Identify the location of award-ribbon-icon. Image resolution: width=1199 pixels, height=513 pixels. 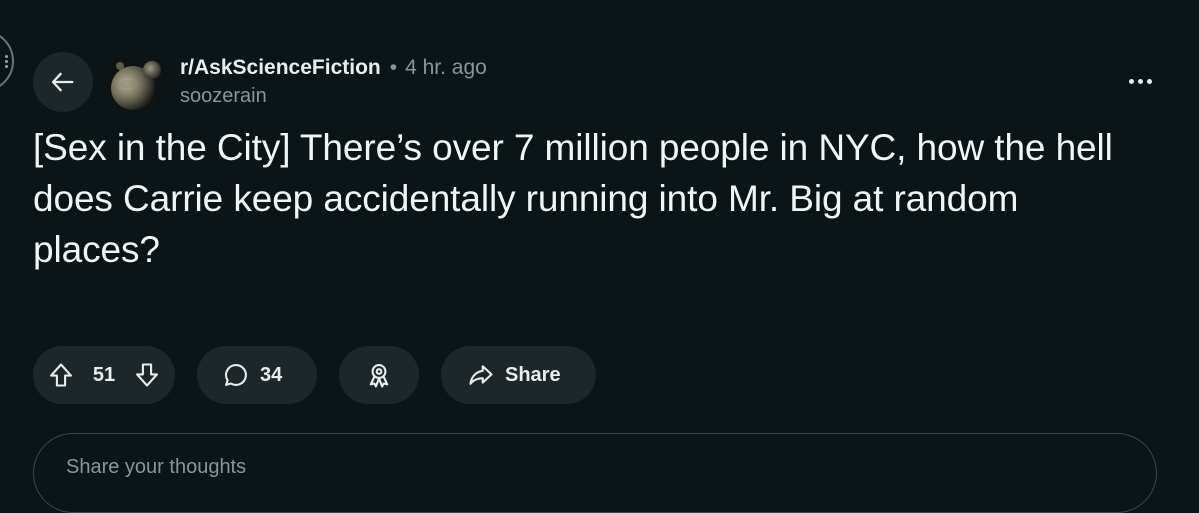
(379, 375).